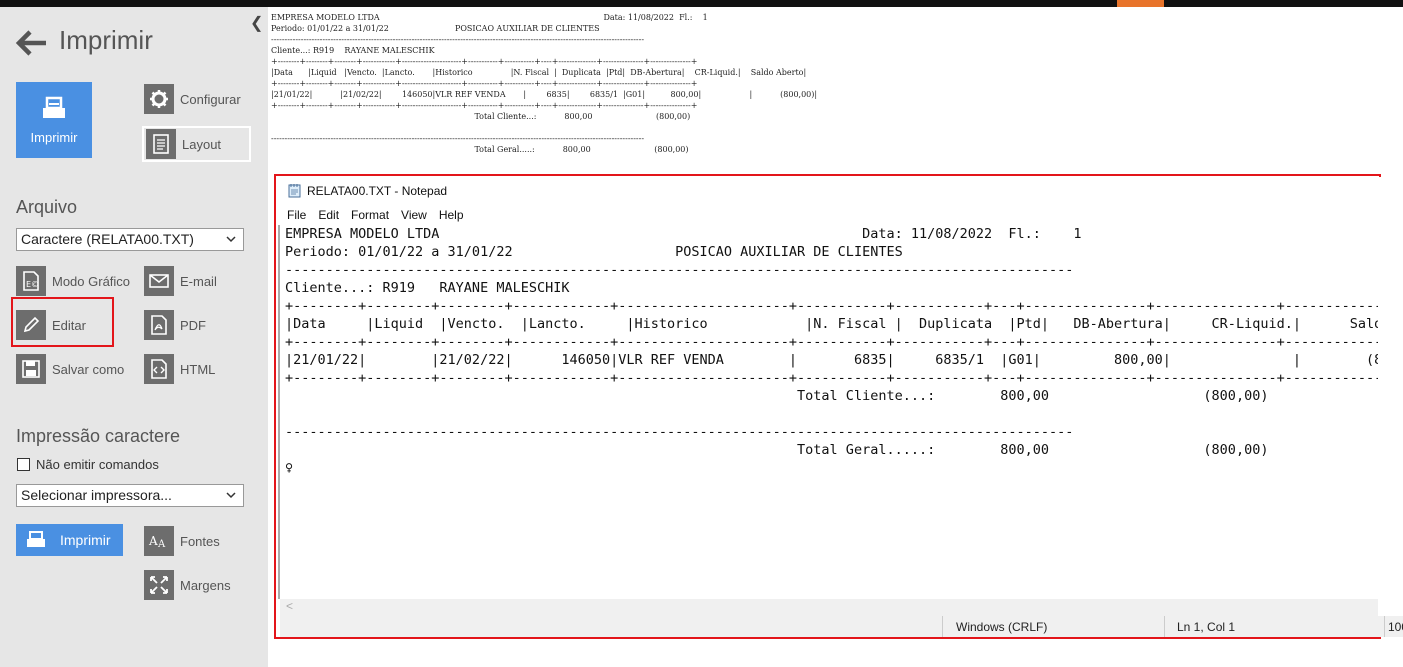 Image resolution: width=1403 pixels, height=667 pixels. Describe the element at coordinates (54, 137) in the screenshot. I see `print-button-label: Imprimir` at that location.